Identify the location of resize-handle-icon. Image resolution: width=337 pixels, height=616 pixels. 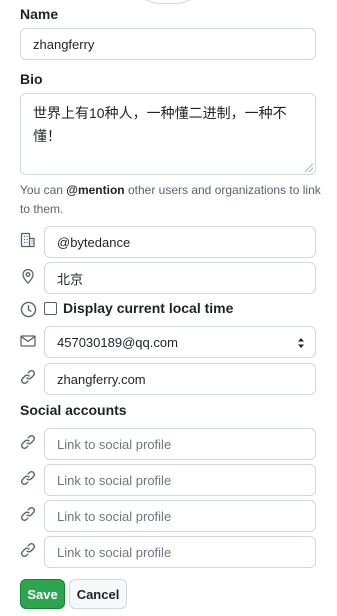
(309, 168).